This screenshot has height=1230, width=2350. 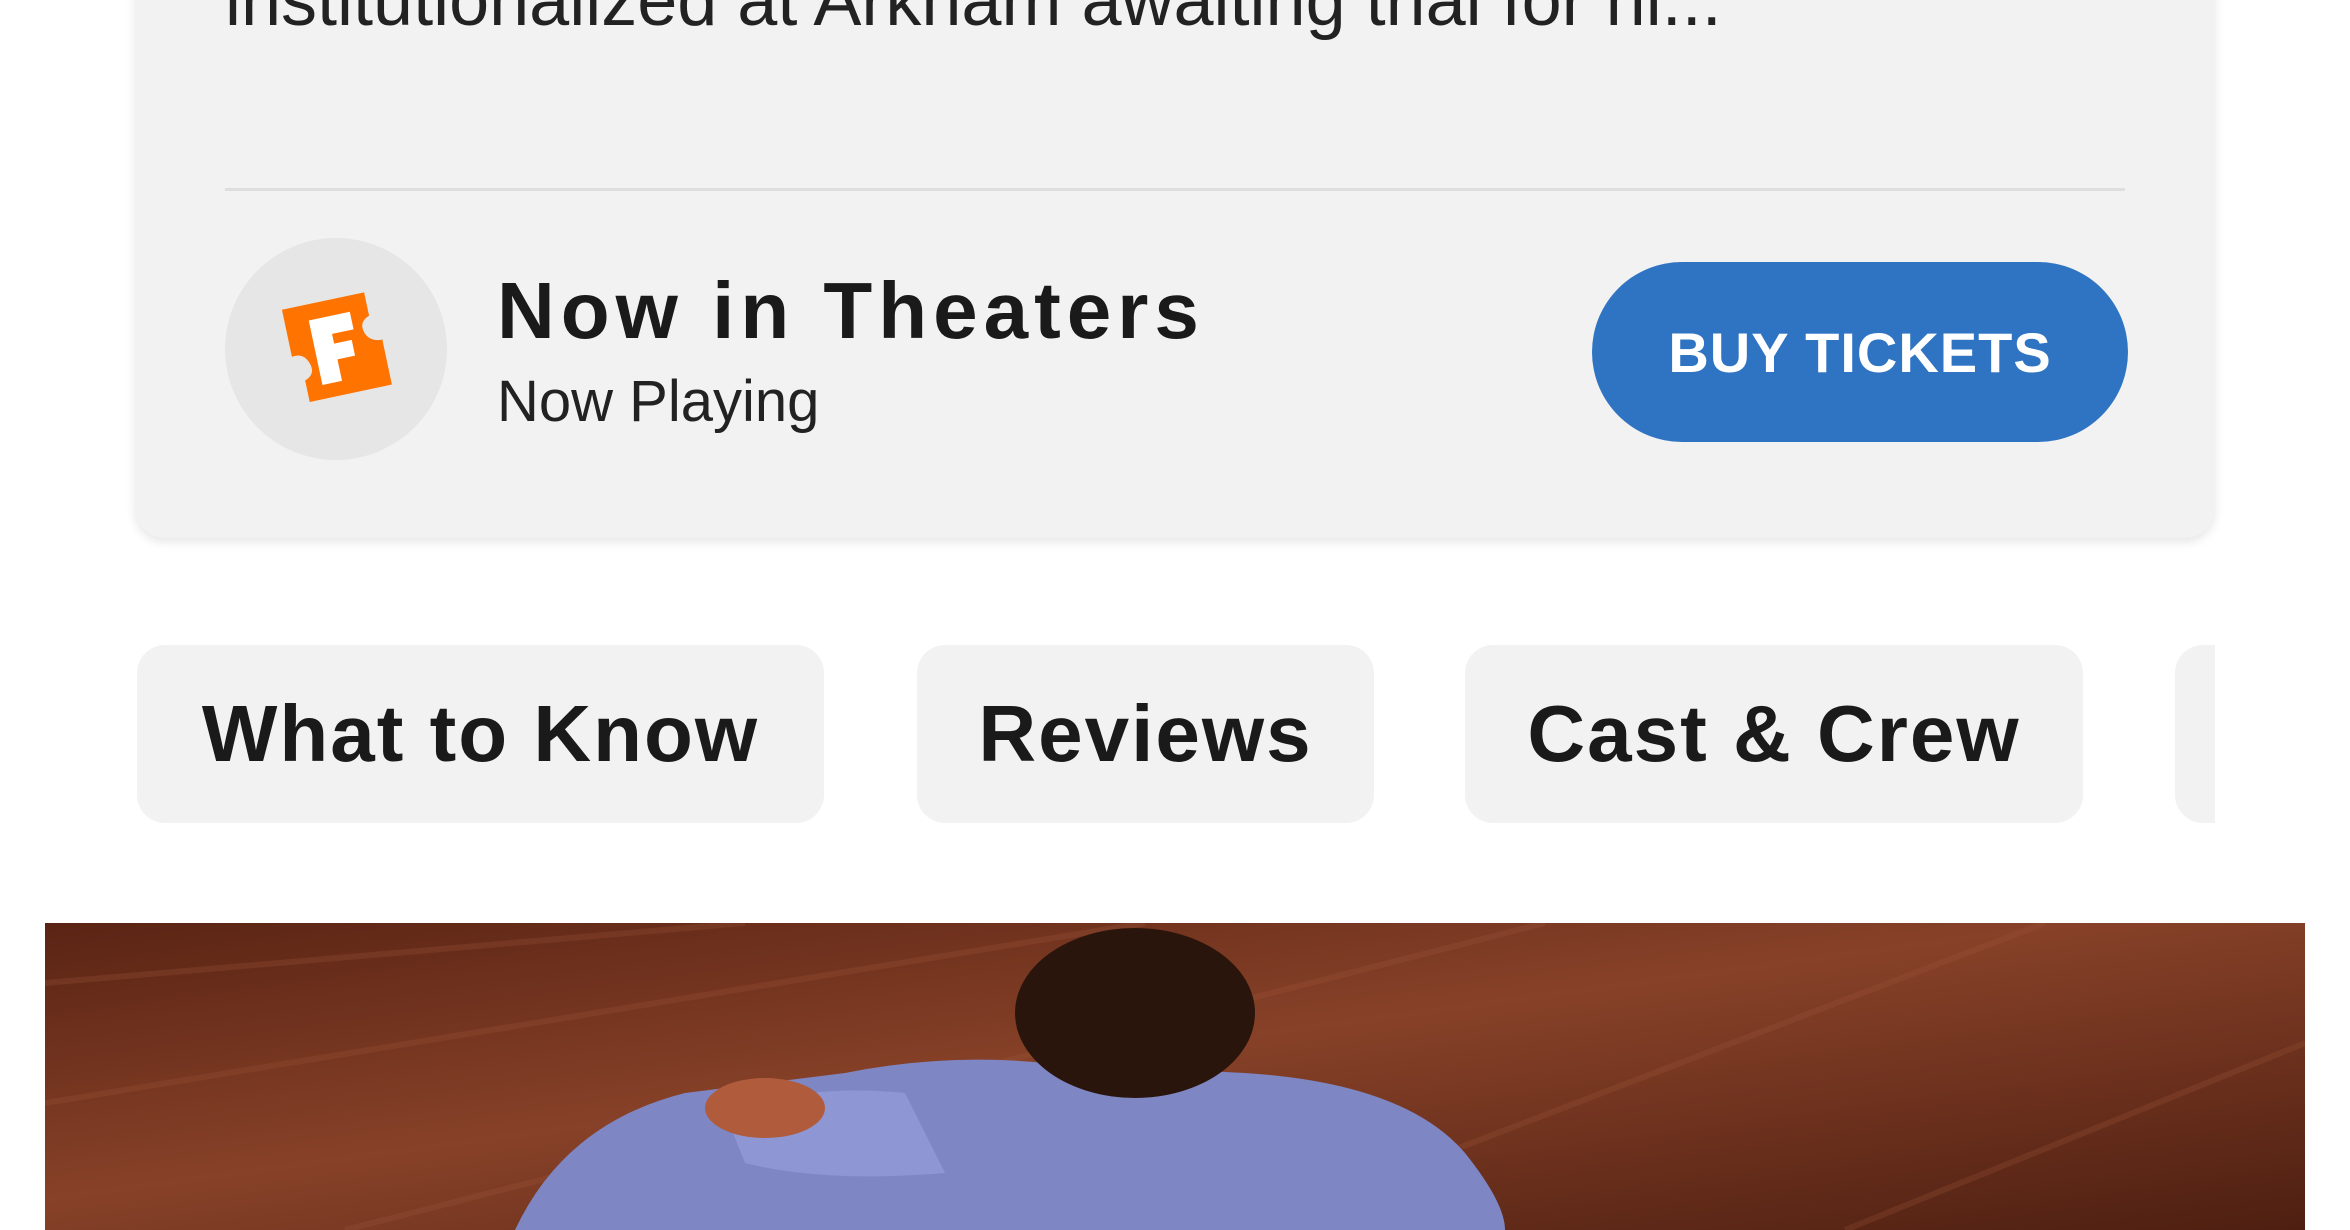 I want to click on tab-cast-and-crew: Cast & Crew, so click(x=1774, y=734).